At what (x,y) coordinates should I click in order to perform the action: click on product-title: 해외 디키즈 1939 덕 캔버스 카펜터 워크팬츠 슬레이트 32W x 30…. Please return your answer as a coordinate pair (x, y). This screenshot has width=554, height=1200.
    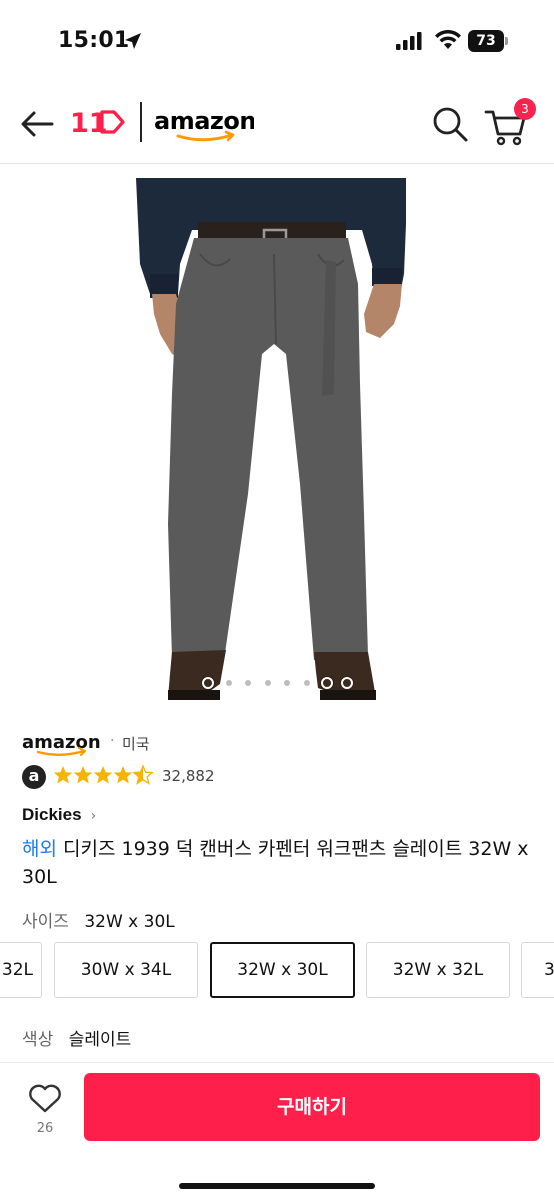
    Looking at the image, I should click on (277, 863).